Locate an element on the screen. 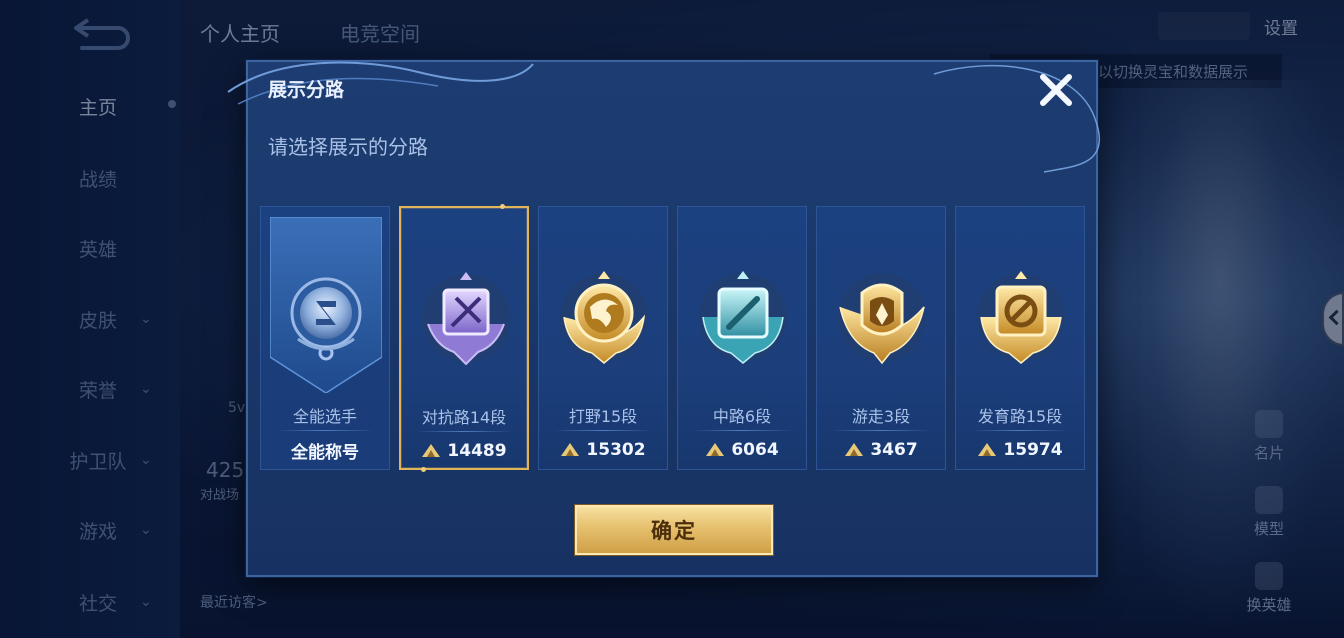  jungle-icon is located at coordinates (604, 317).